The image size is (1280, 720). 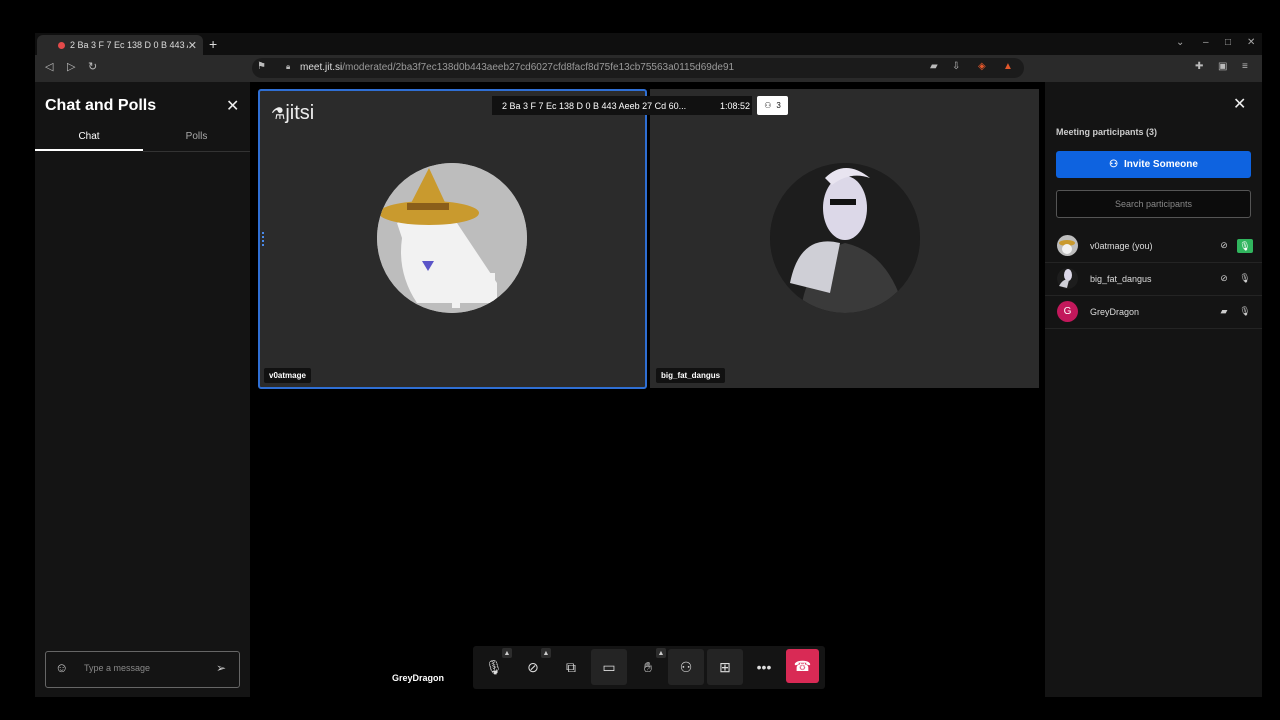 What do you see at coordinates (221, 668) in the screenshot?
I see `send-icon: ➢` at bounding box center [221, 668].